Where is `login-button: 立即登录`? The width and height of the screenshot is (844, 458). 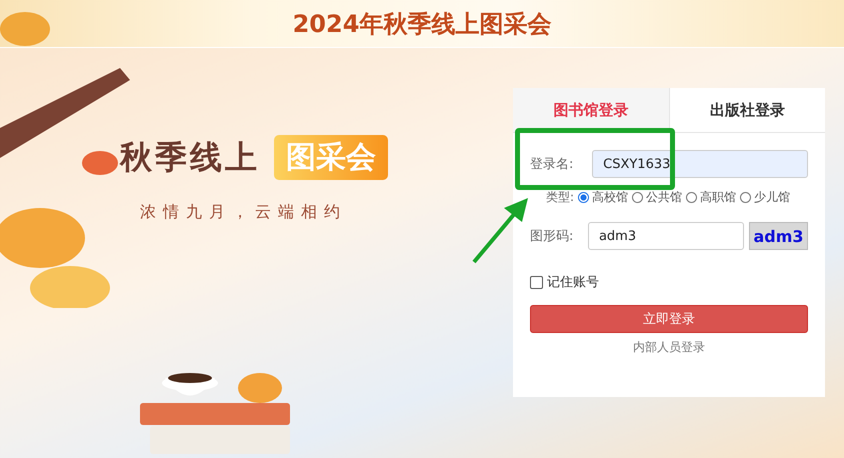
login-button: 立即登录 is located at coordinates (669, 319).